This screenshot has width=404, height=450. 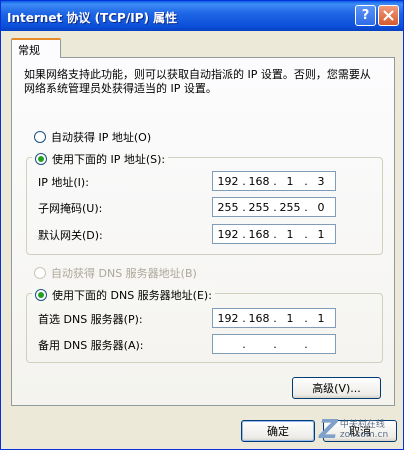 I want to click on window-title: Internet 协议 (TCP/IP) 属性, so click(x=92, y=18).